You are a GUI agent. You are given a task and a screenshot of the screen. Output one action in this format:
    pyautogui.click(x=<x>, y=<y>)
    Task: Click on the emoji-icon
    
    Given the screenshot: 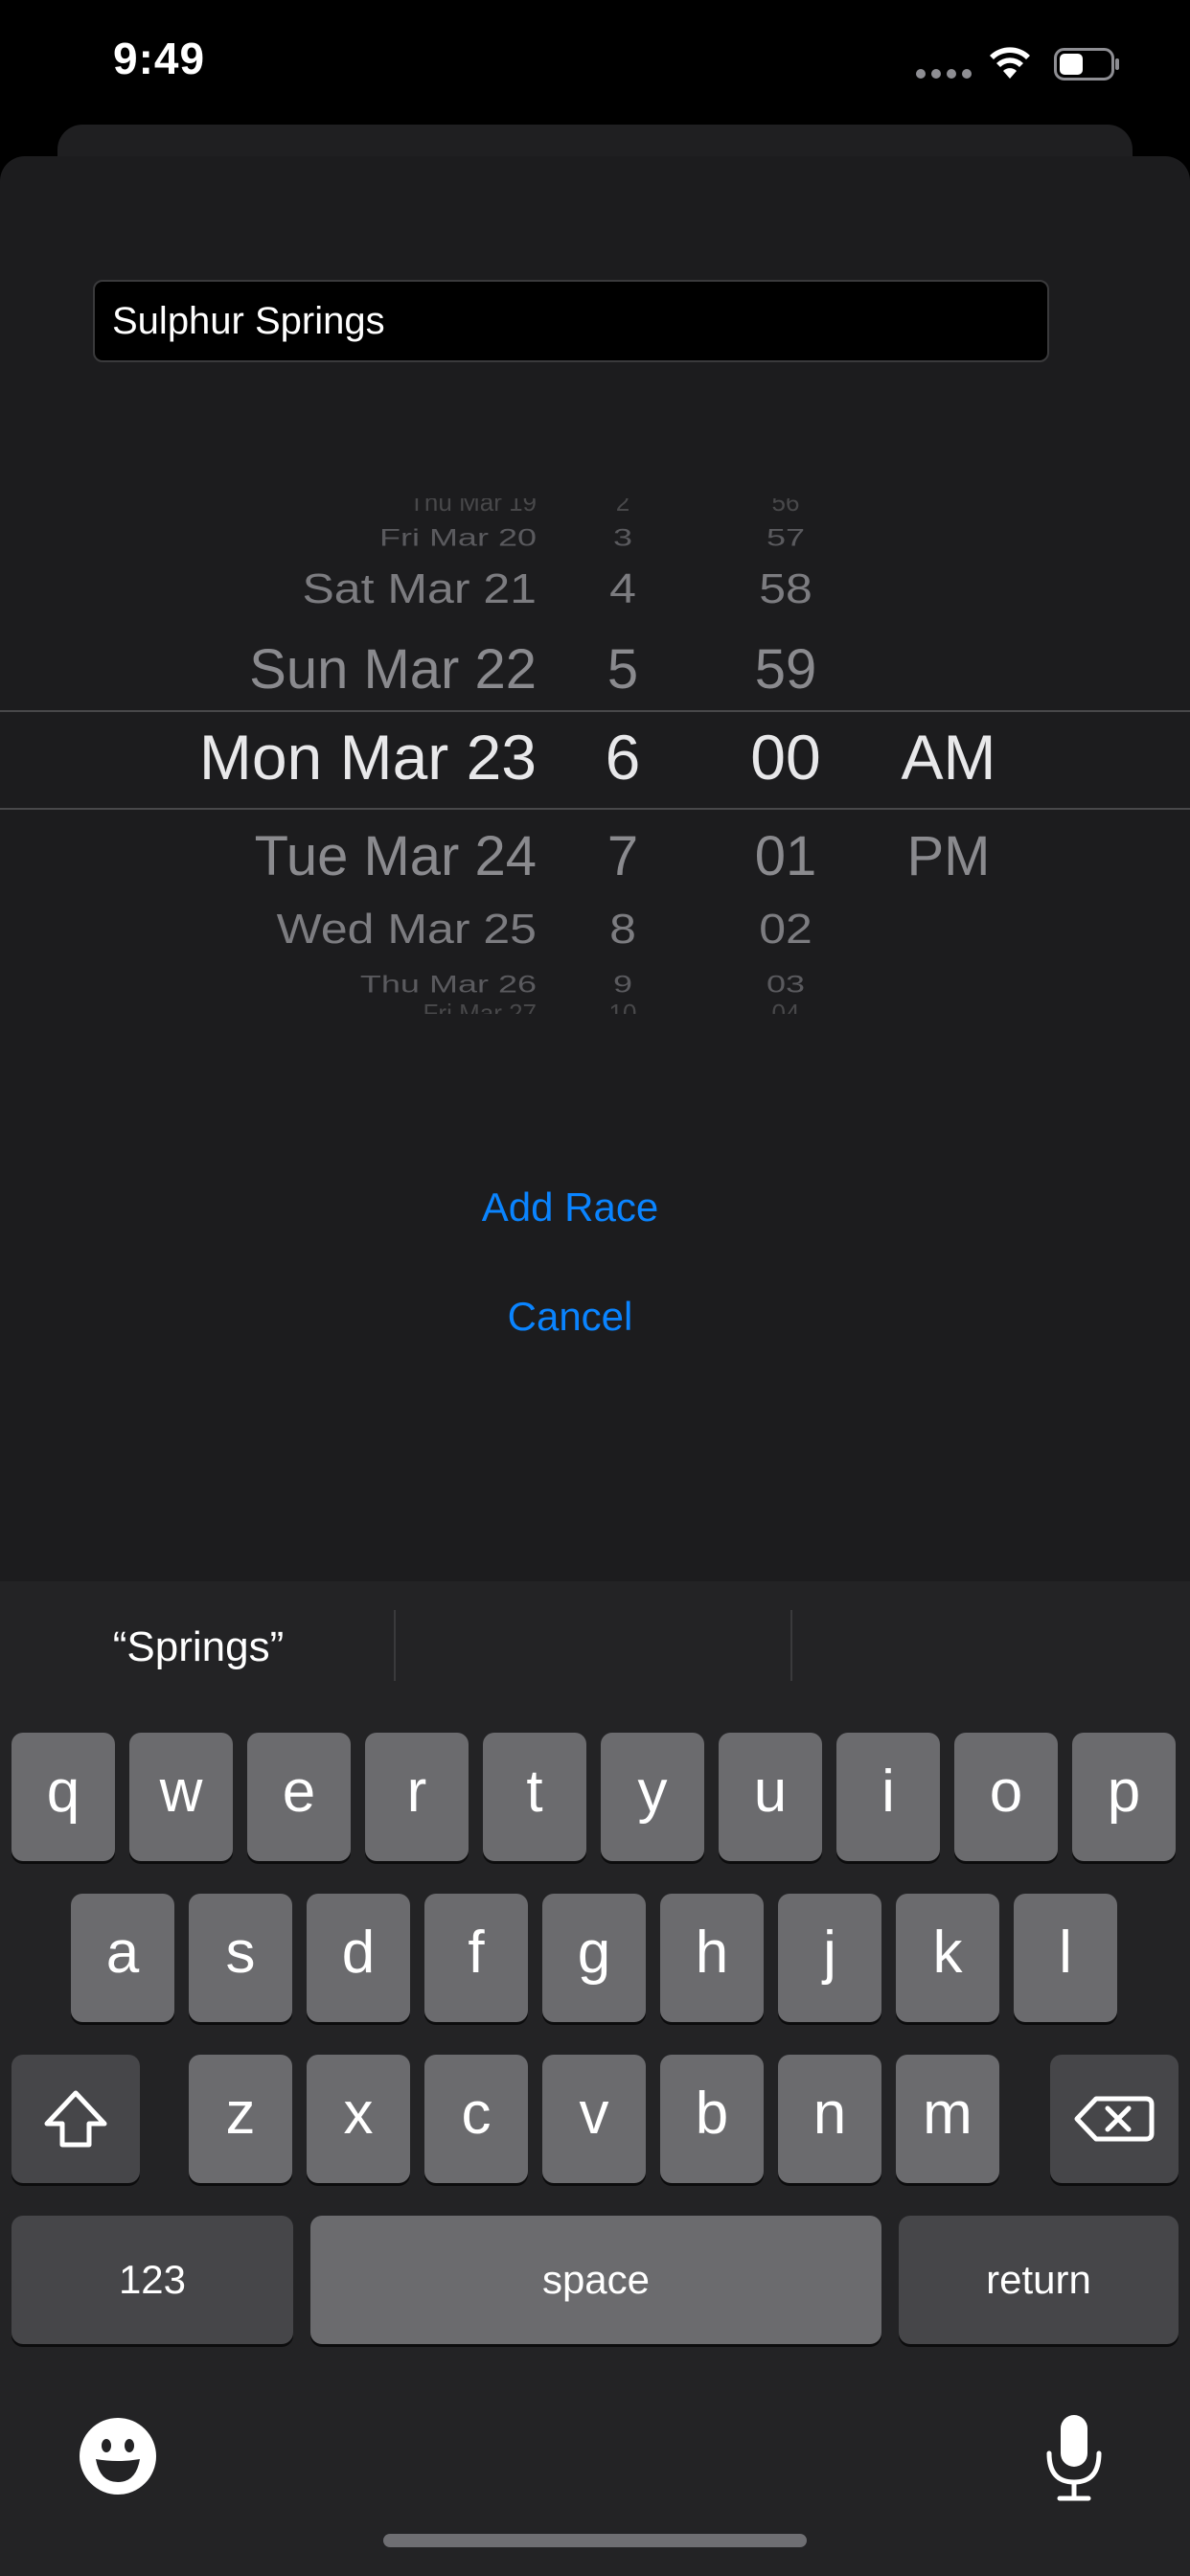 What is the action you would take?
    pyautogui.click(x=118, y=2456)
    